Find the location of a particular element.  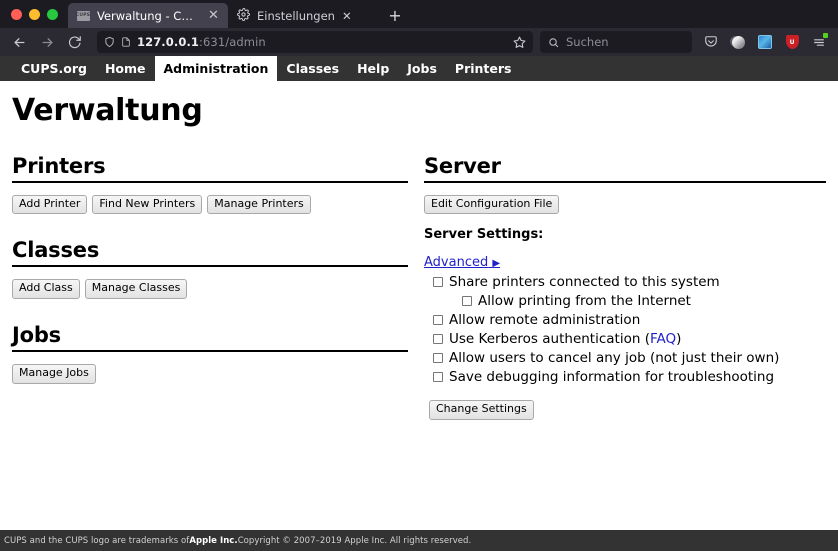

nav-item-home: Home is located at coordinates (125, 68).